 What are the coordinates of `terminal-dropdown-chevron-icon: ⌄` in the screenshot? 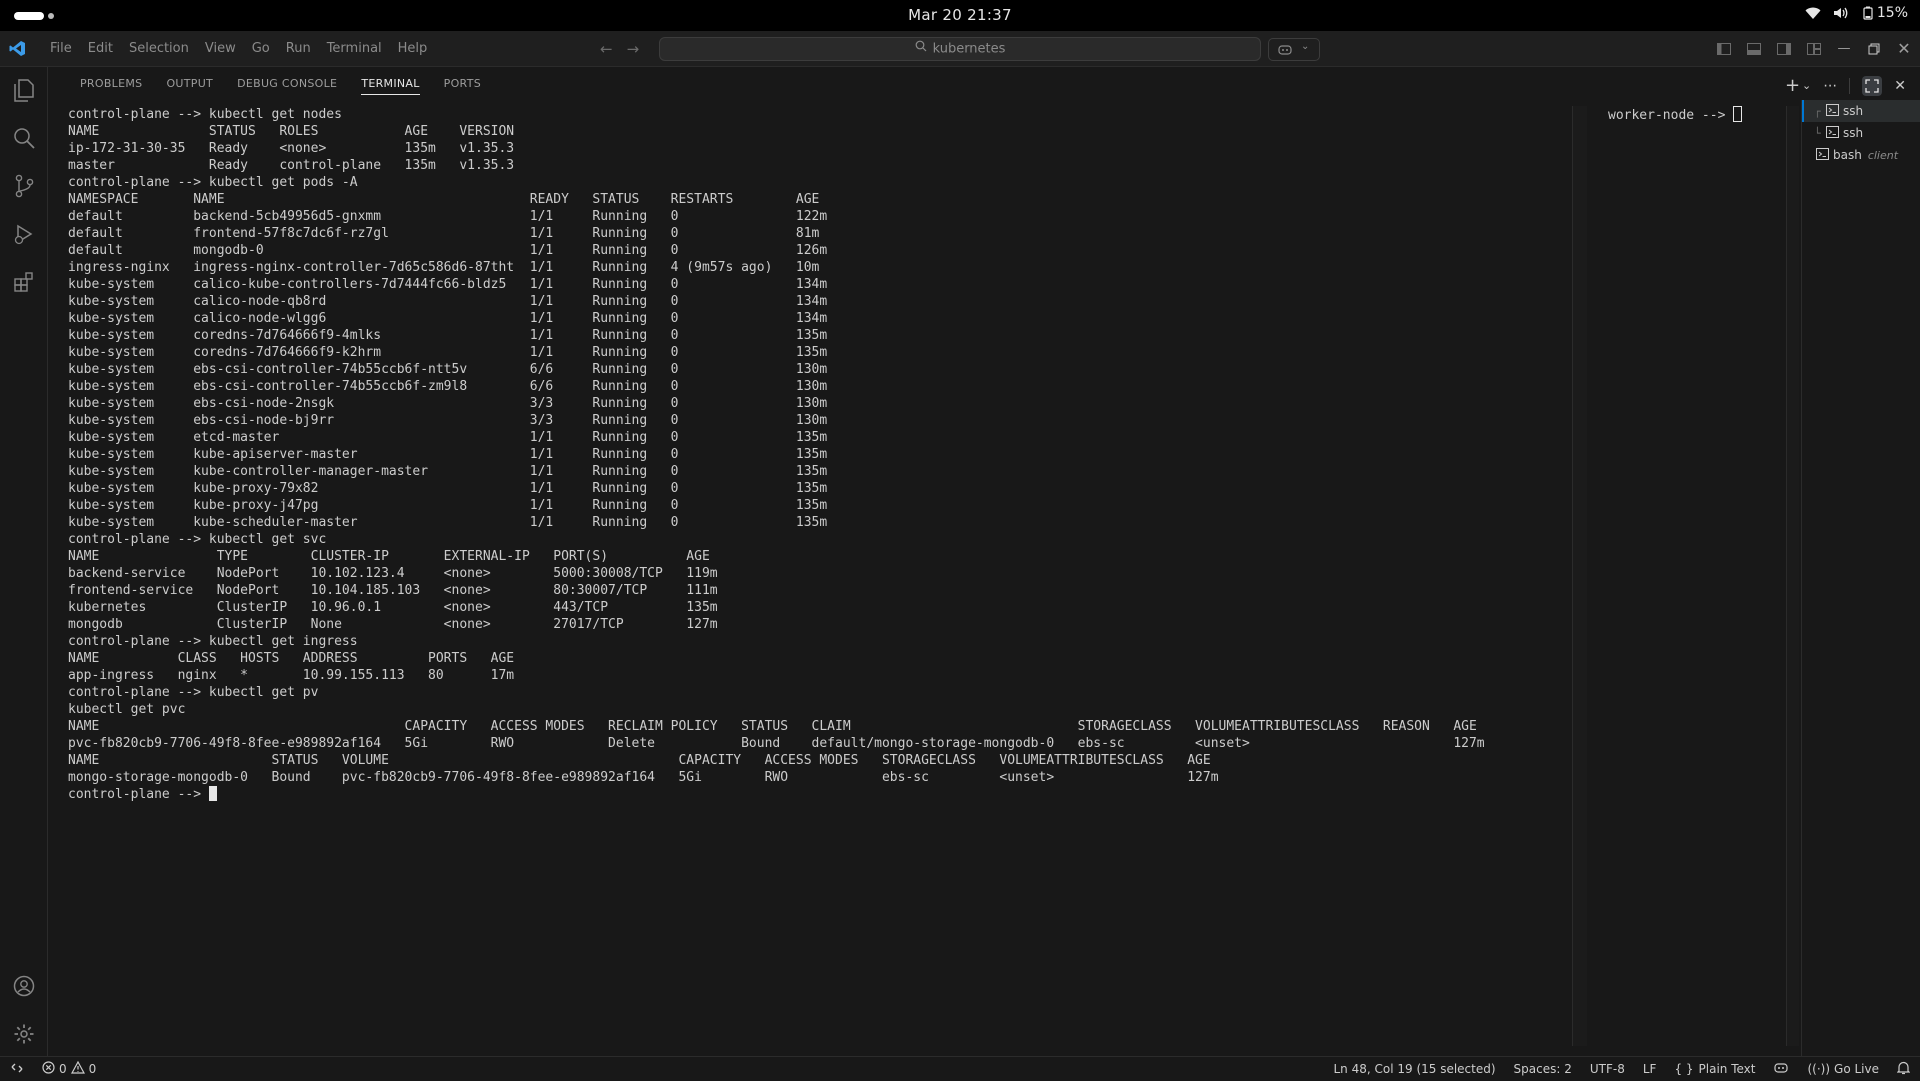 It's located at (1806, 85).